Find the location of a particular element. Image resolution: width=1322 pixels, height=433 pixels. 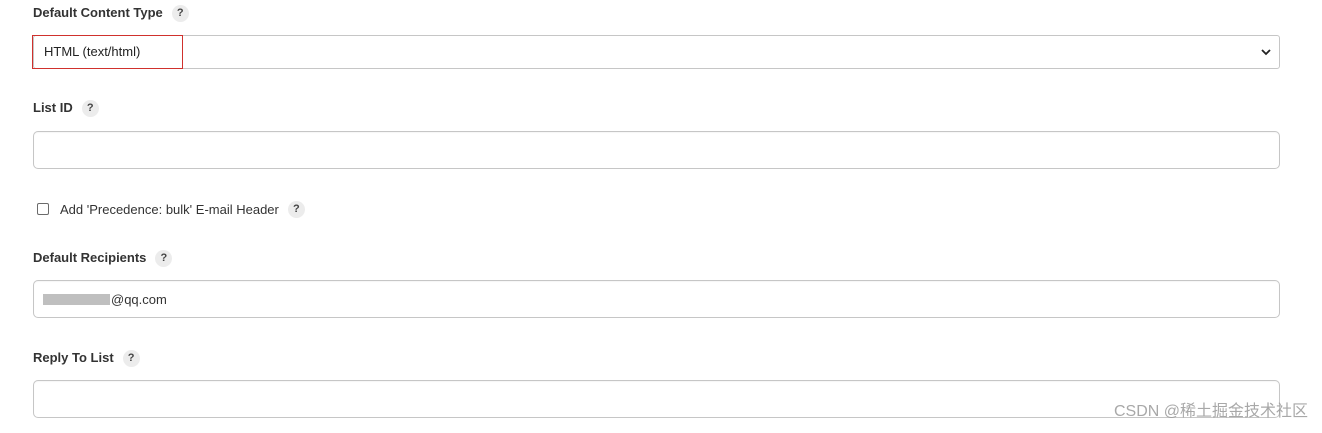

reply-to-list-label: Reply To List ? is located at coordinates (86, 358).